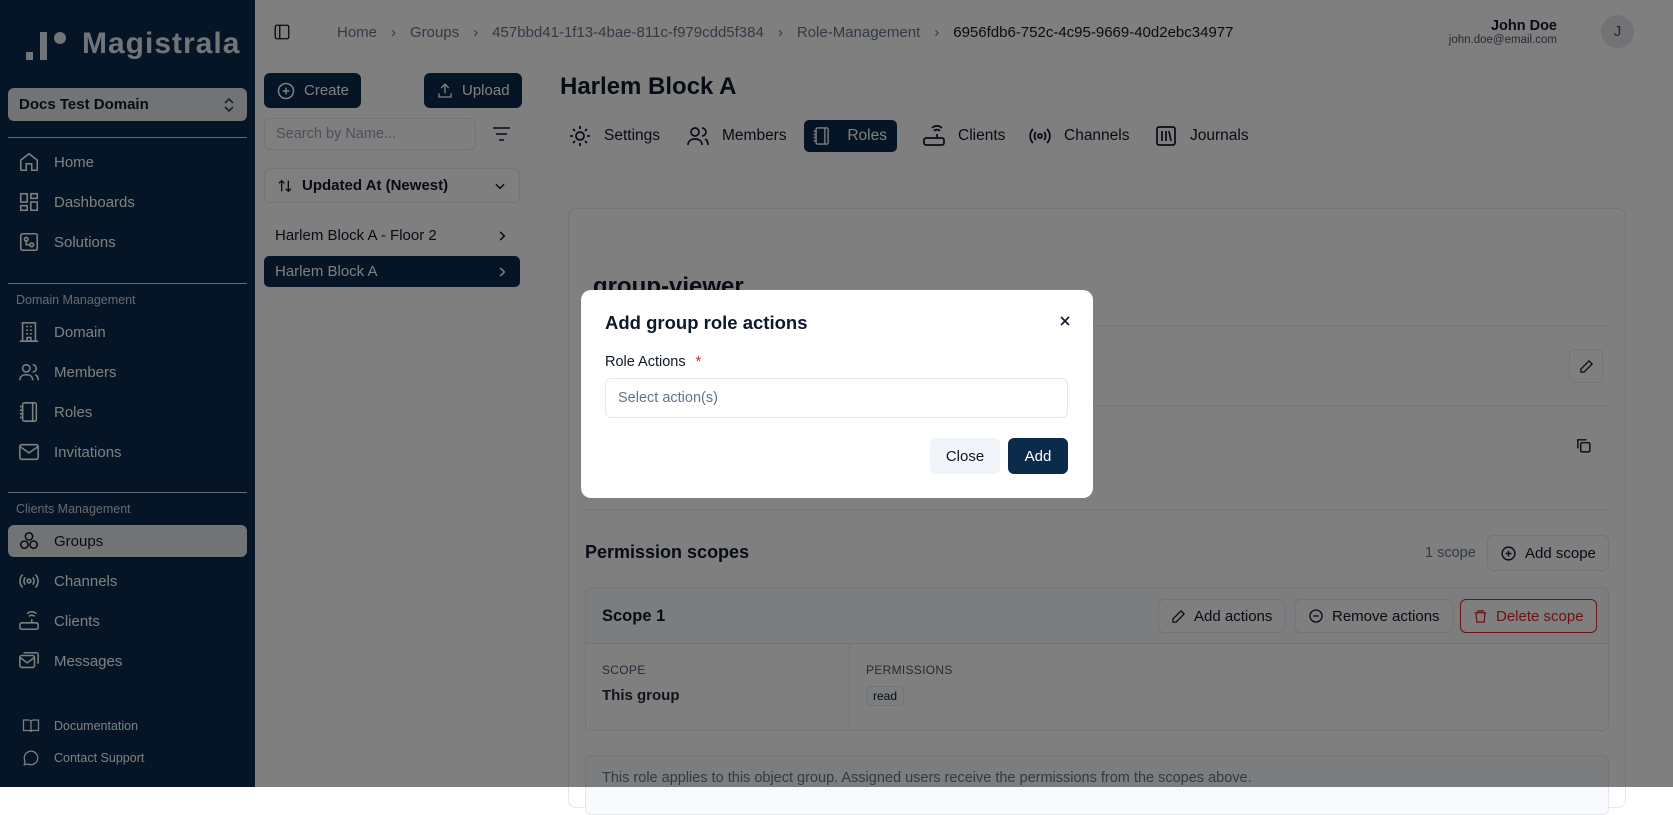 This screenshot has width=1673, height=815. Describe the element at coordinates (965, 456) in the screenshot. I see `close-button: Close` at that location.